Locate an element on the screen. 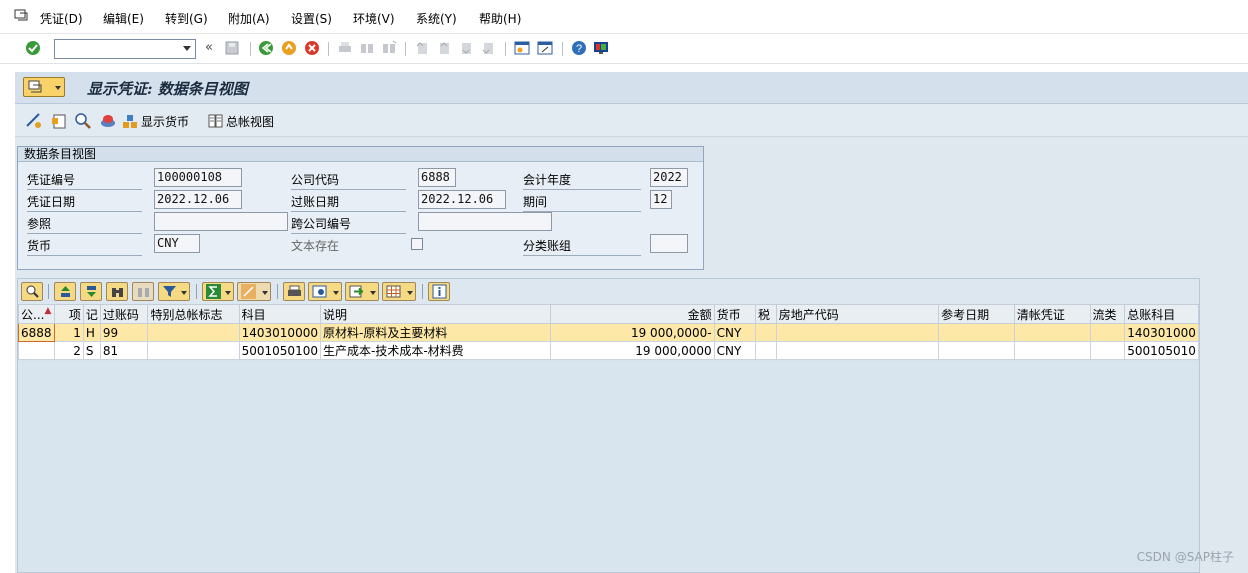 The height and width of the screenshot is (573, 1248). cell-account: 5001050100 is located at coordinates (279, 350).